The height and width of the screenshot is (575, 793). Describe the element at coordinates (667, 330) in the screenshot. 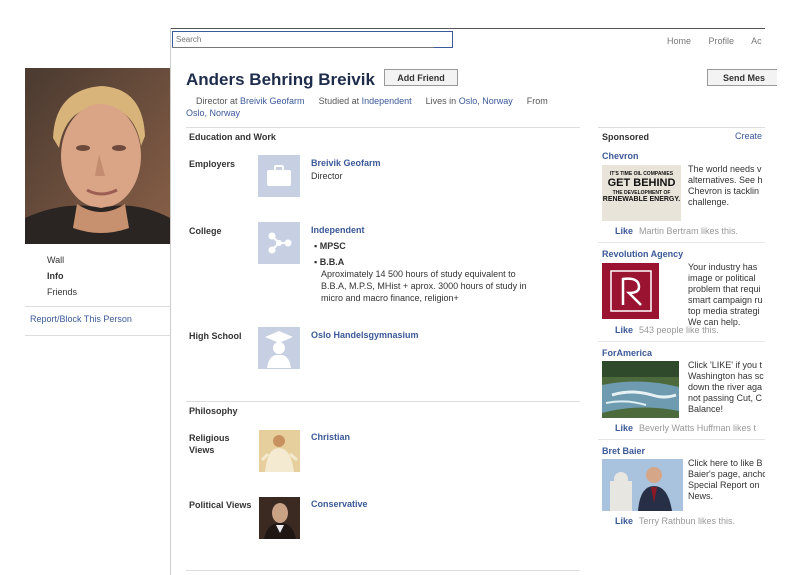

I see `ad-like-row: Like 543 people like this.` at that location.